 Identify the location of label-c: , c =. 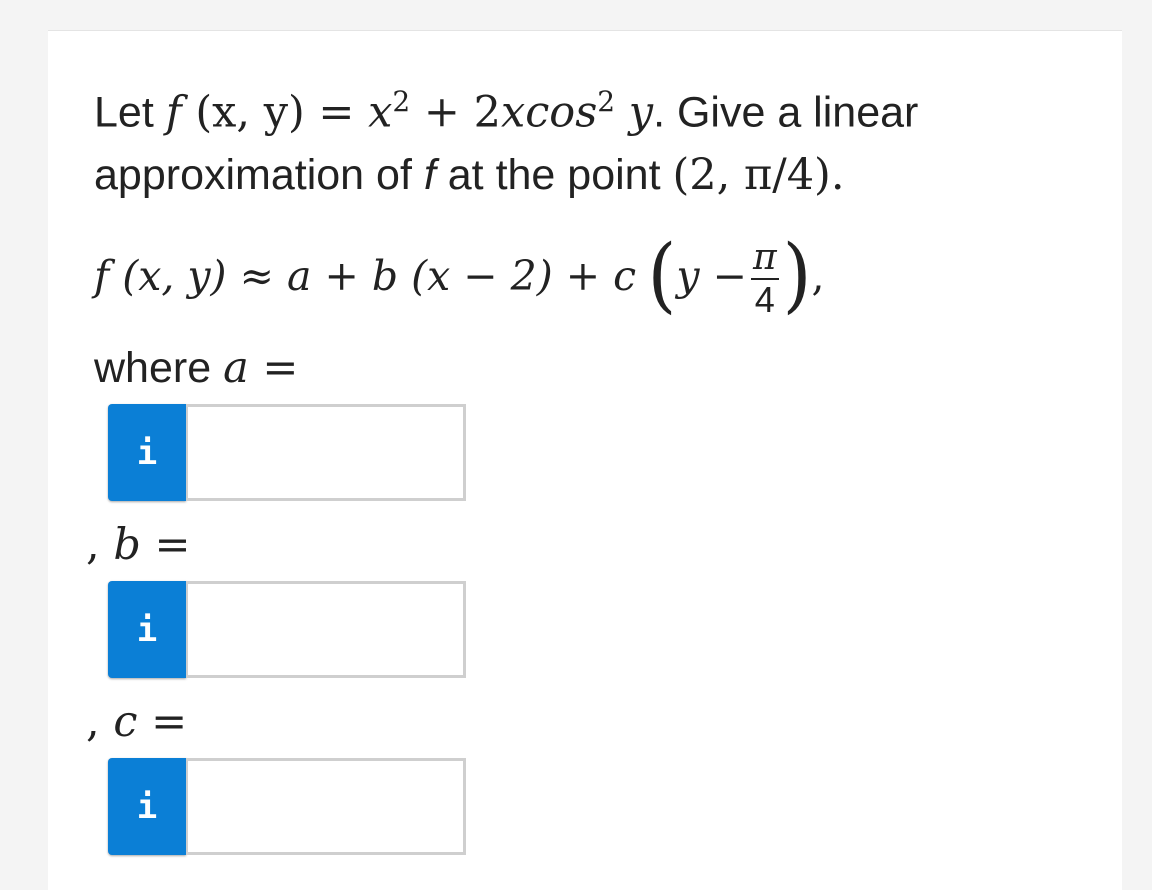
(136, 722).